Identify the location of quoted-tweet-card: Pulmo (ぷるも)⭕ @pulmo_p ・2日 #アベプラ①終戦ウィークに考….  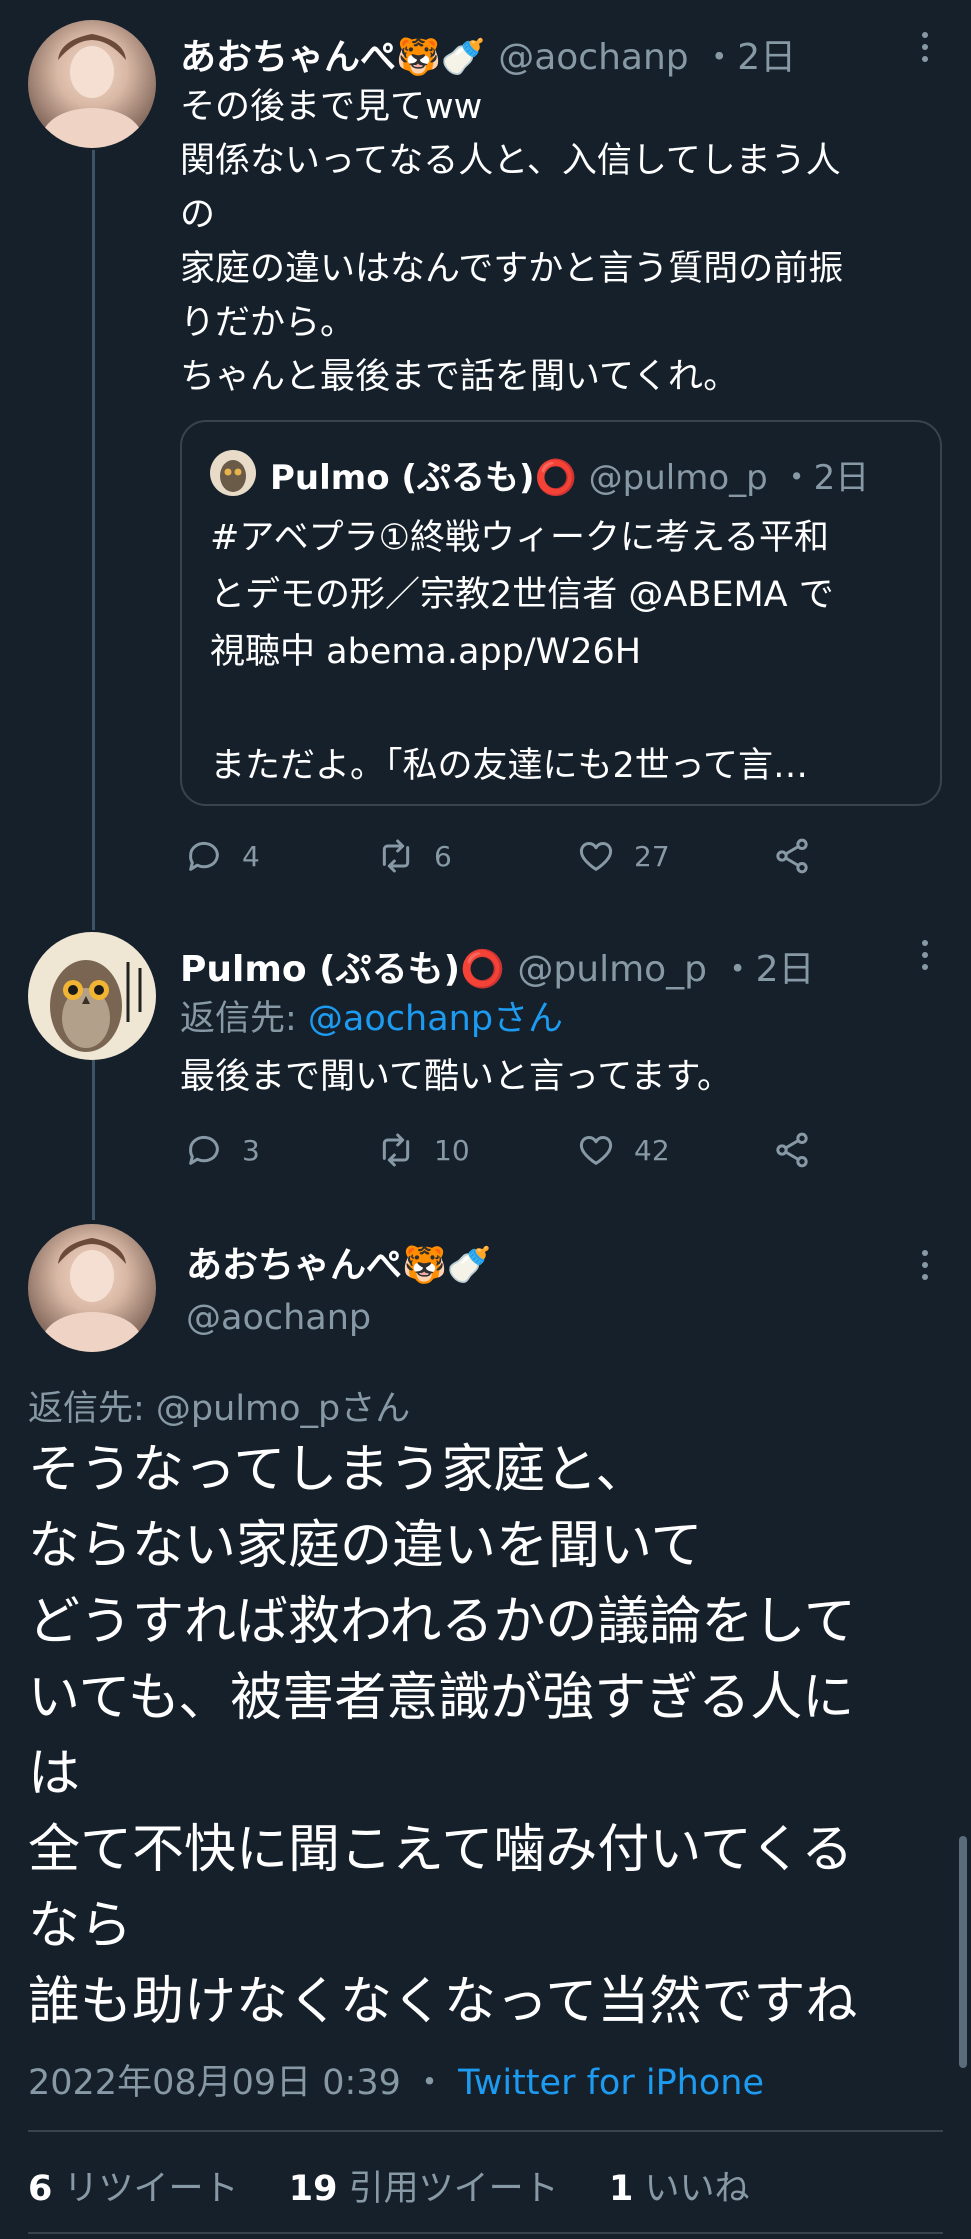
(561, 613).